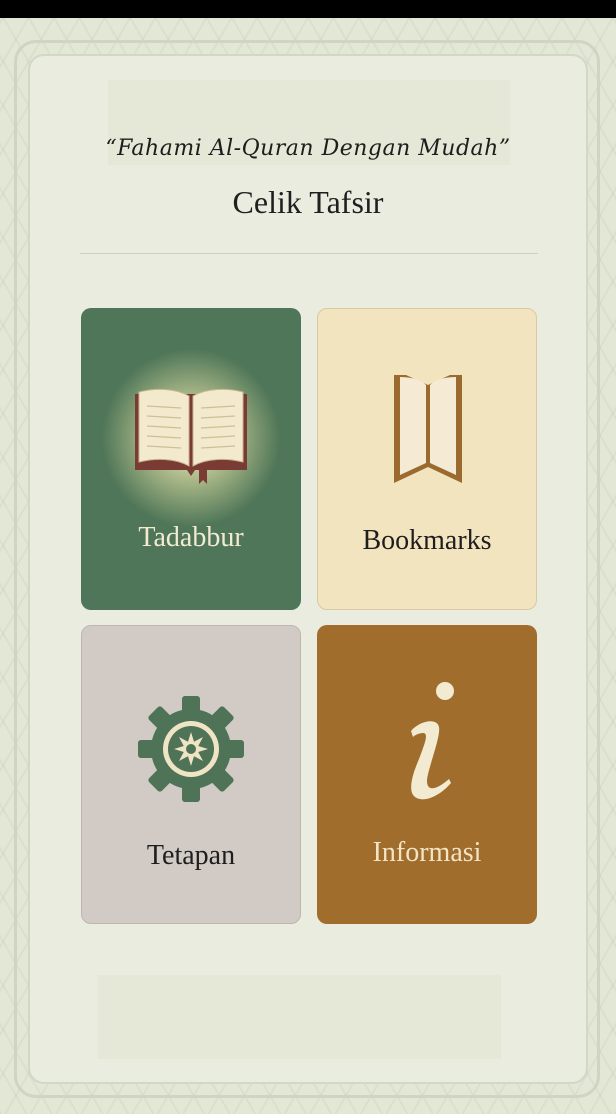  I want to click on tetapan-button: Tetapan, so click(191, 774).